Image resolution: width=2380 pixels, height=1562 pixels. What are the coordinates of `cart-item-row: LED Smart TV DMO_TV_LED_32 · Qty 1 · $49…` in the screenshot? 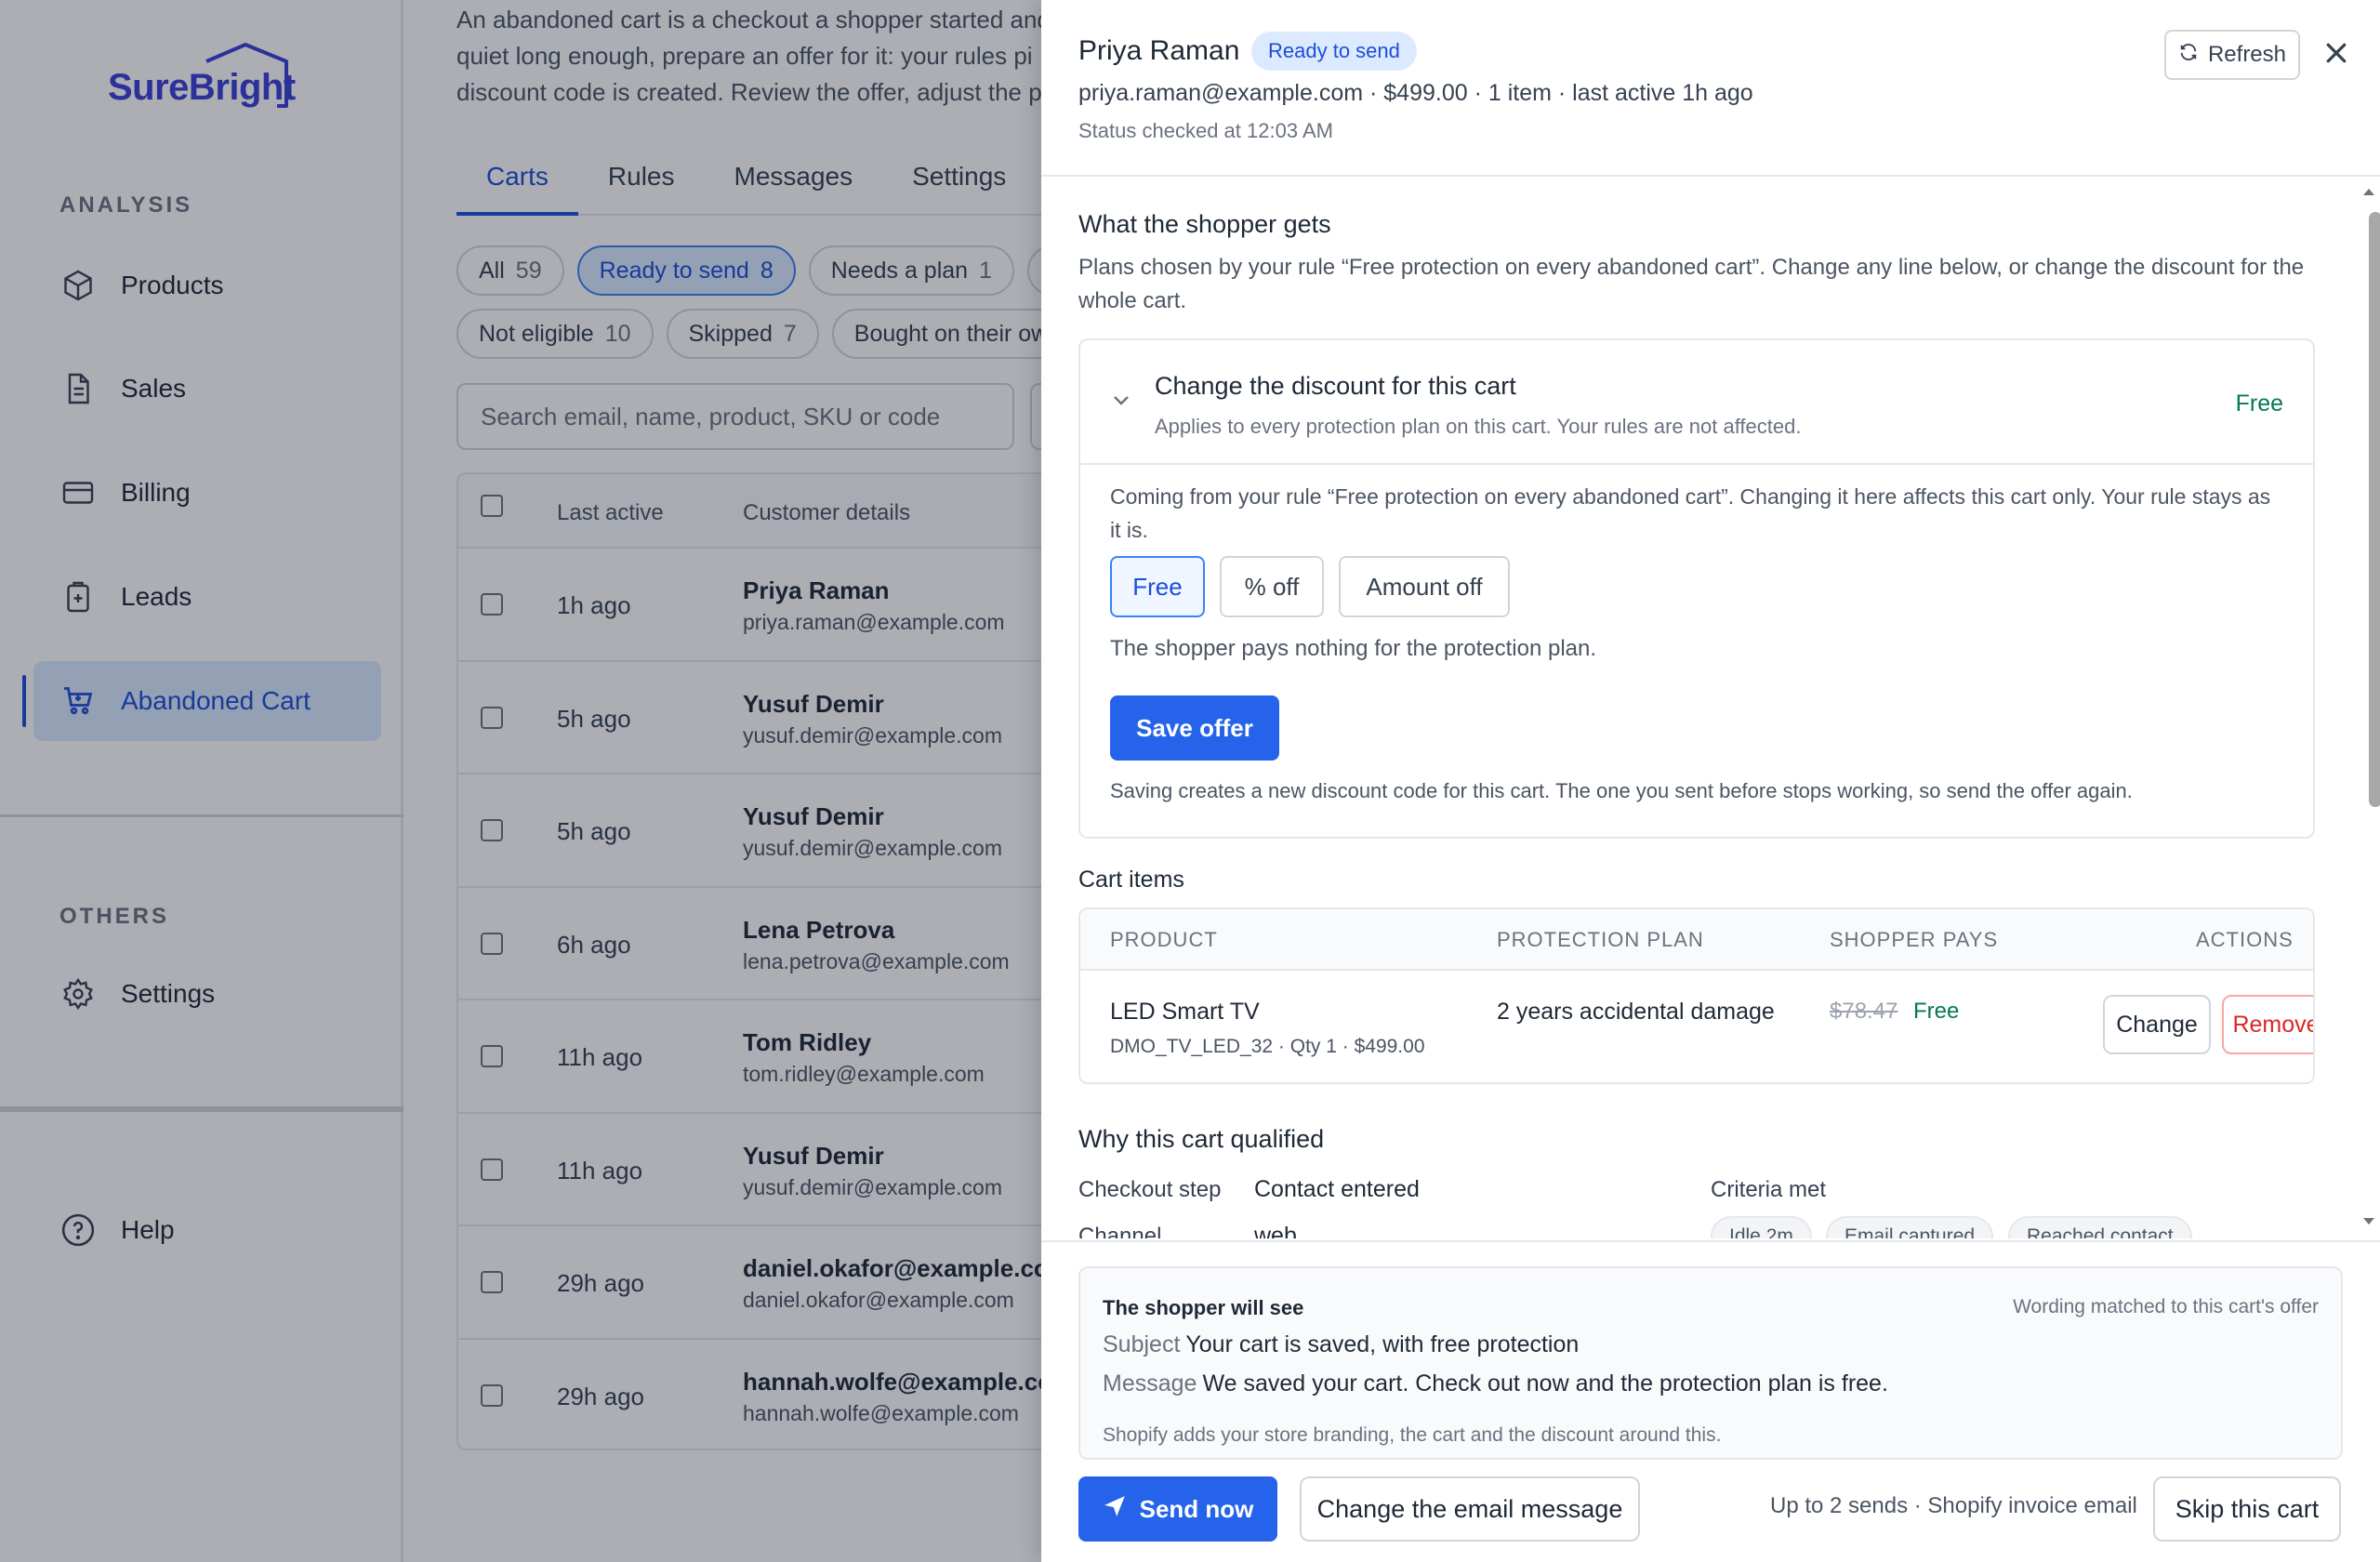 It's located at (1696, 1027).